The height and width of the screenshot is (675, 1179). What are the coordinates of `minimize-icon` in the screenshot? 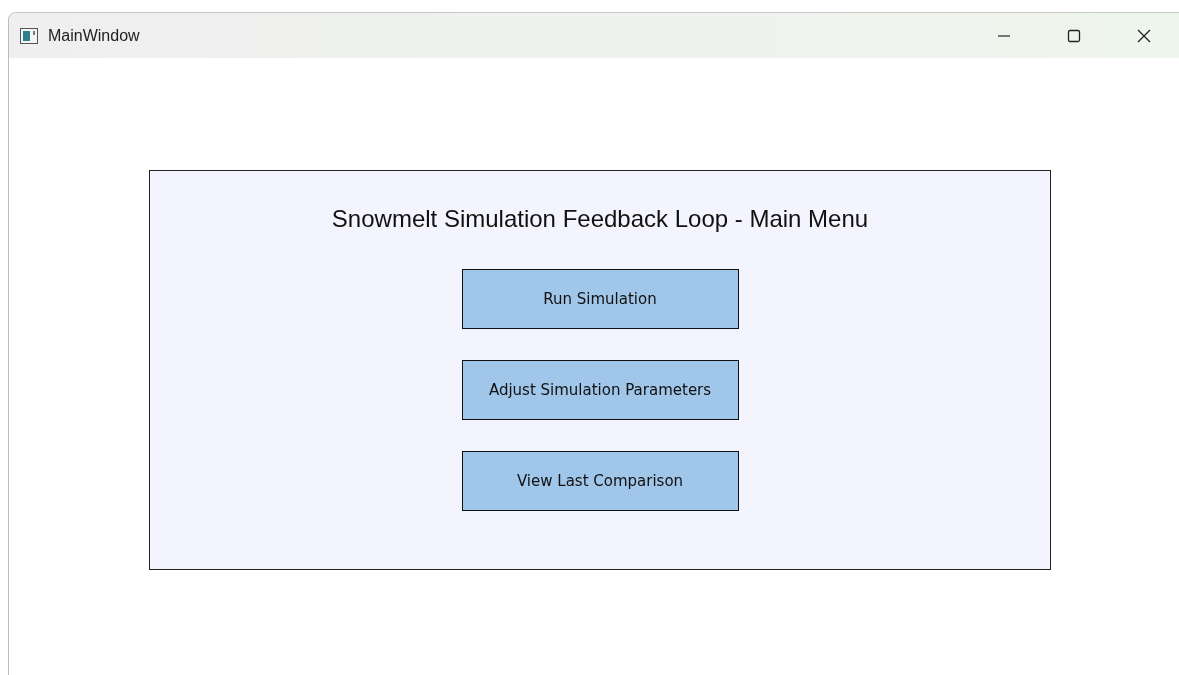 It's located at (1004, 35).